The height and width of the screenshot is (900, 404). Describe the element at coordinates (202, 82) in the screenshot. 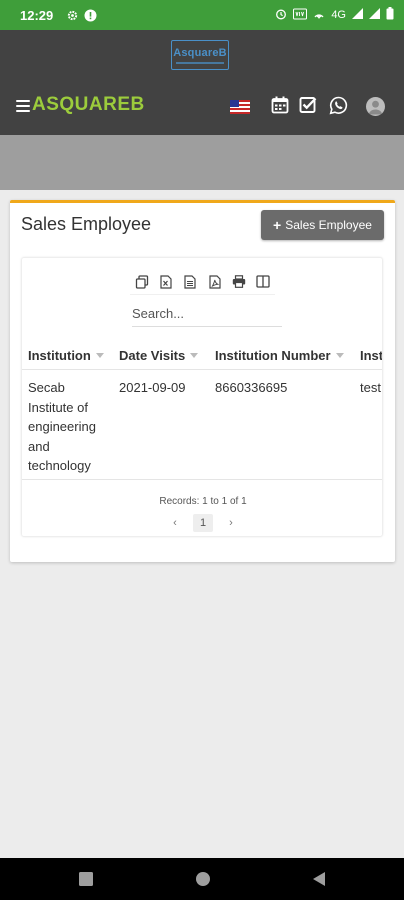

I see `app-header: AsquareB ASQUAREB` at that location.